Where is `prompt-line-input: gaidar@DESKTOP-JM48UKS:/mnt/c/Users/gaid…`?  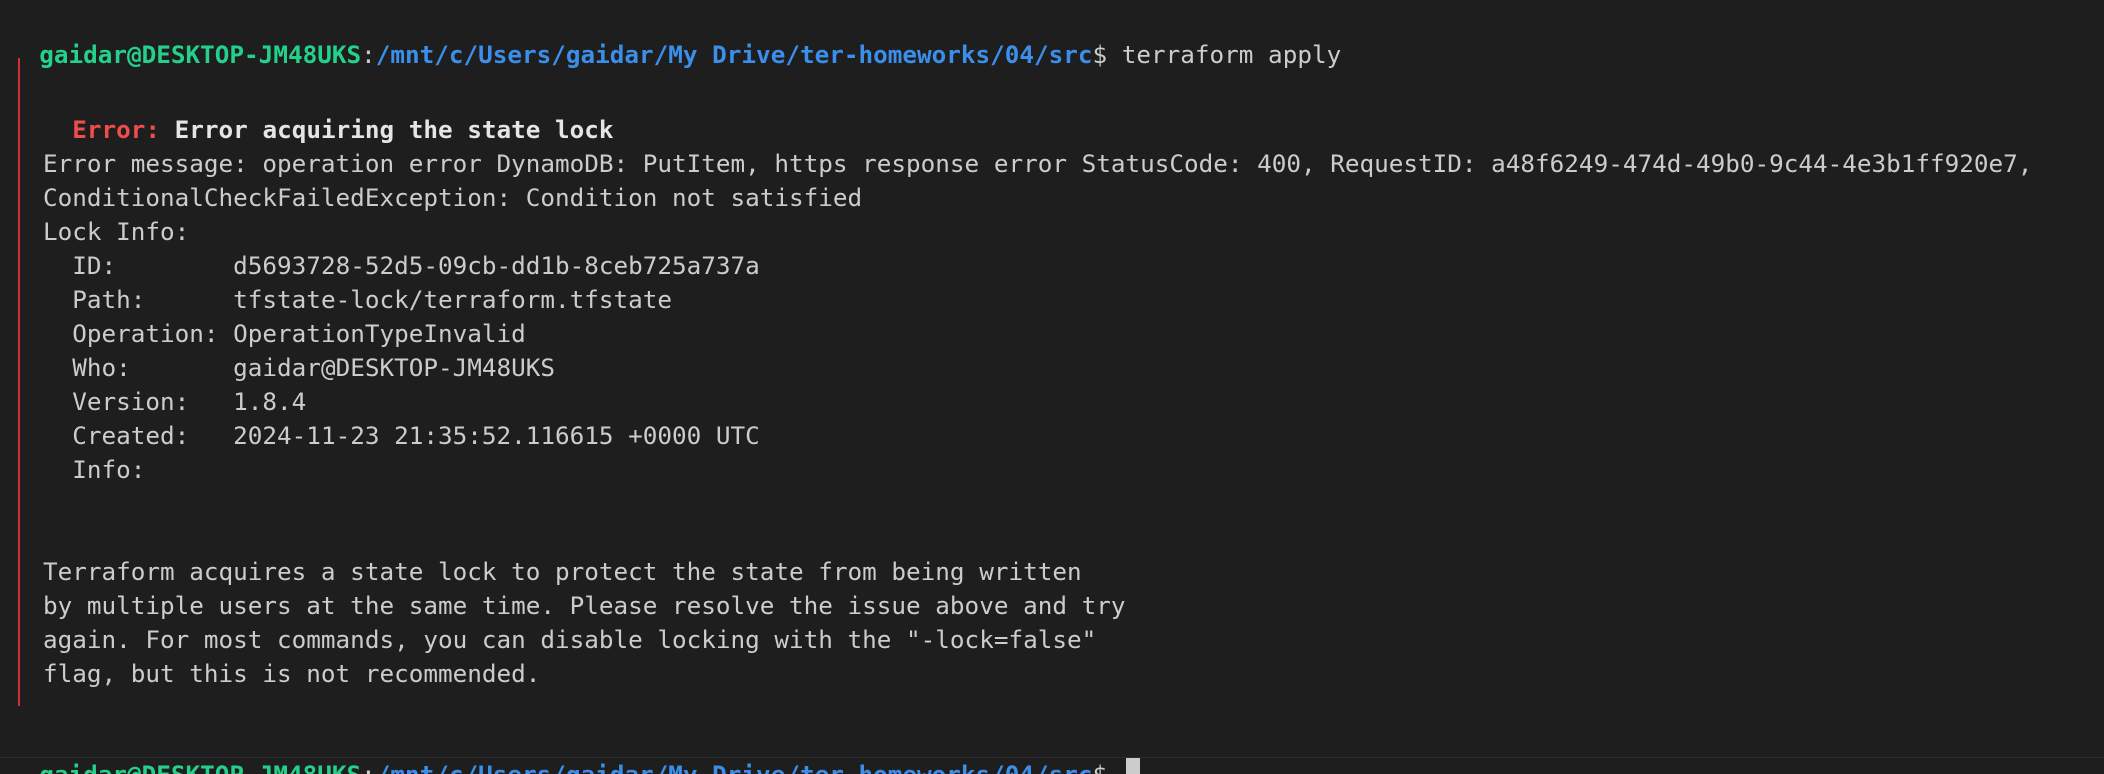
prompt-line-input: gaidar@DESKTOP-JM48UKS:/mnt/c/Users/gaid… is located at coordinates (575, 749).